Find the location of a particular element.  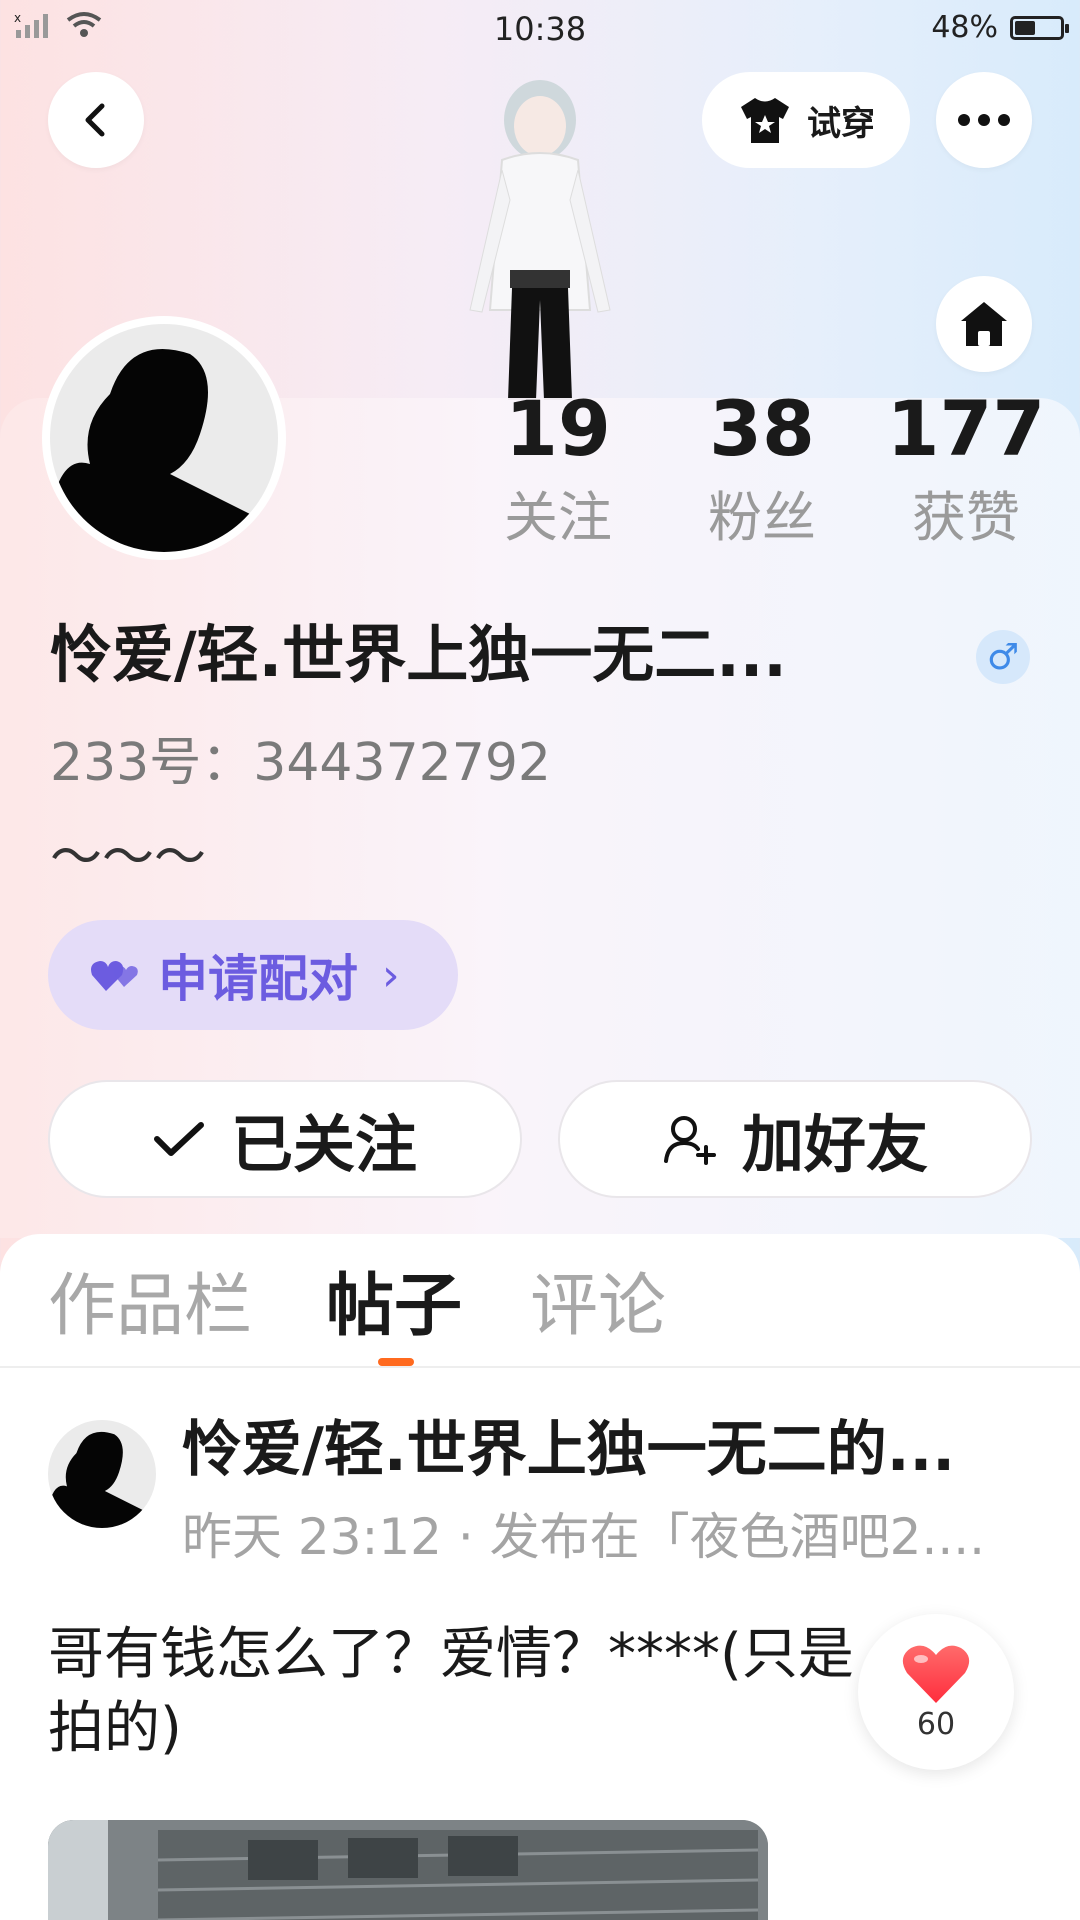

stat-following-value: 19 is located at coordinates (558, 428).